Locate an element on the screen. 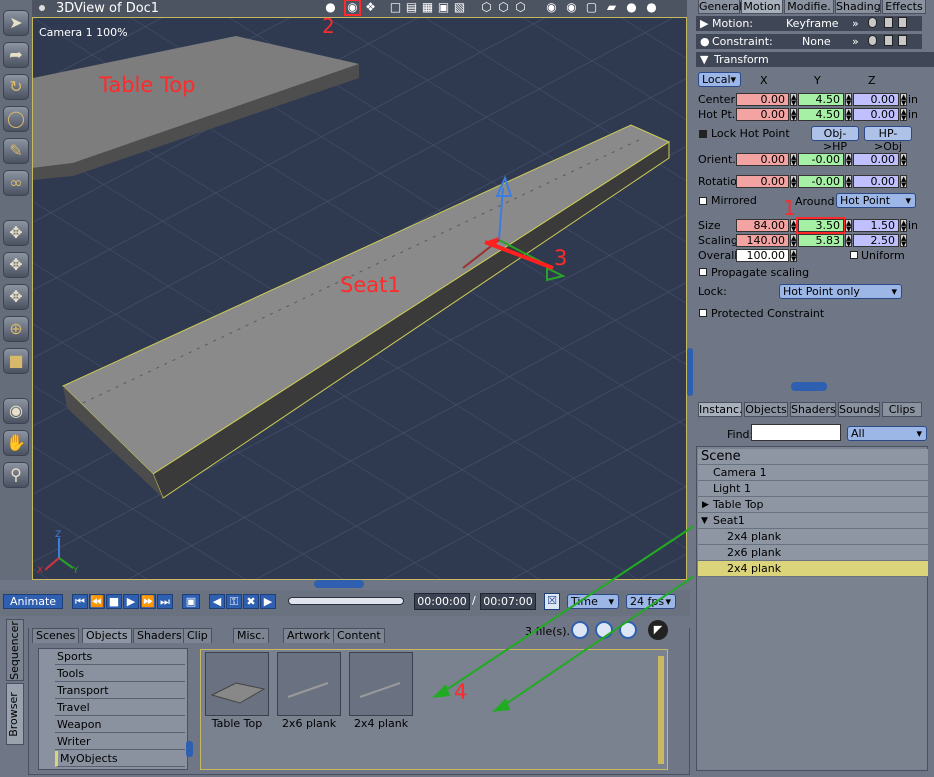 This screenshot has height=777, width=934. category-scrollbar is located at coordinates (189, 749).